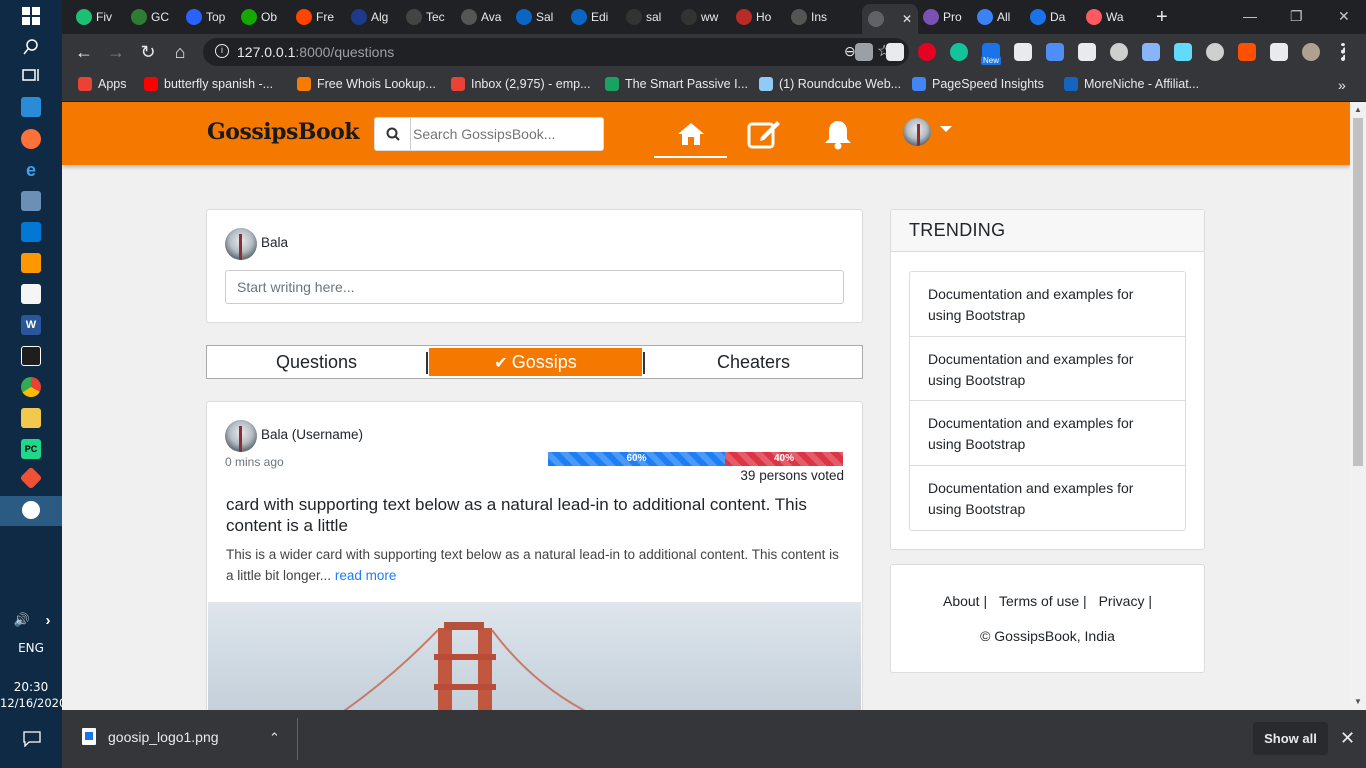 This screenshot has width=1366, height=768. What do you see at coordinates (541, 17) in the screenshot?
I see `browser-tab: Sal` at bounding box center [541, 17].